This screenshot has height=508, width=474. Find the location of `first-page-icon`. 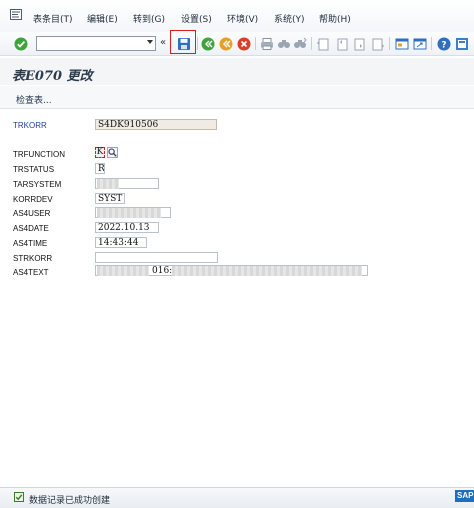

first-page-icon is located at coordinates (322, 43).